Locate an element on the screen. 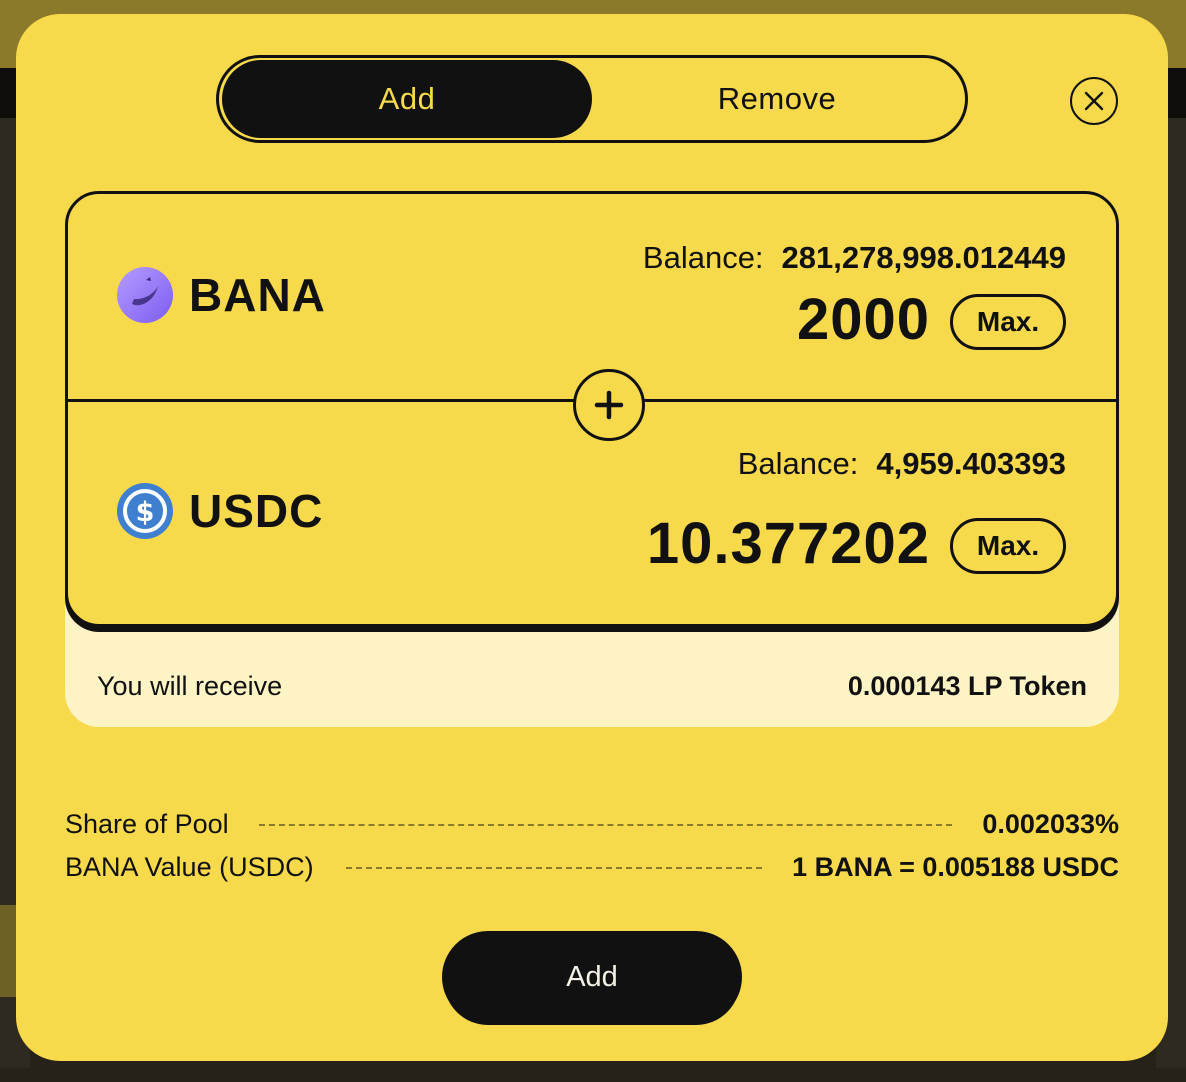 This screenshot has height=1082, width=1186. price-row: BANA Value (USDC) 1 BANA = 0.005188 USDC is located at coordinates (592, 867).